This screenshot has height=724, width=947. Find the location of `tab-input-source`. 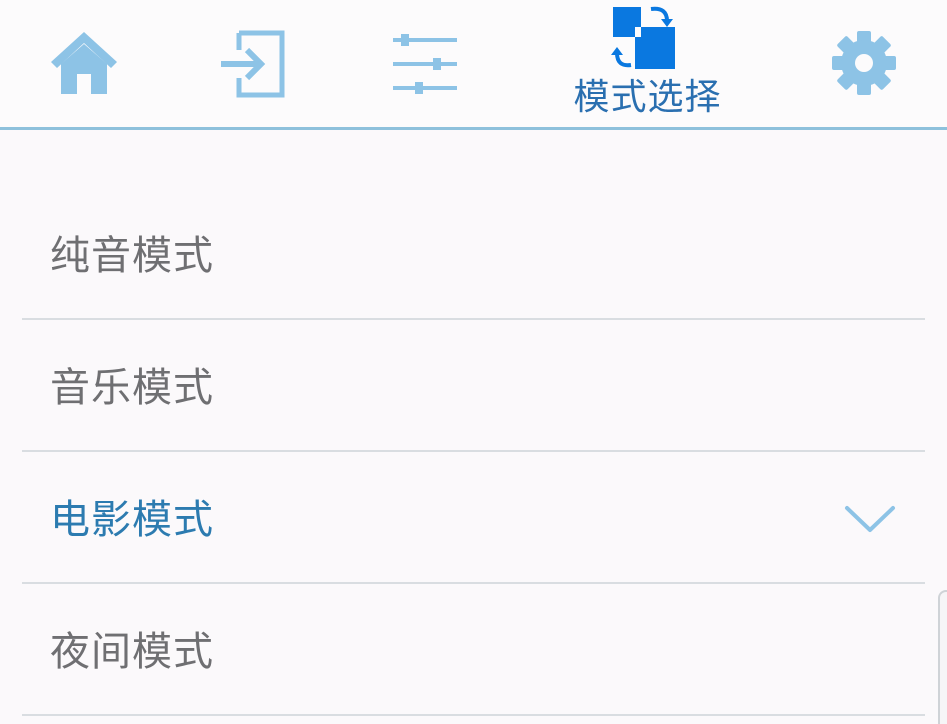

tab-input-source is located at coordinates (252, 64).